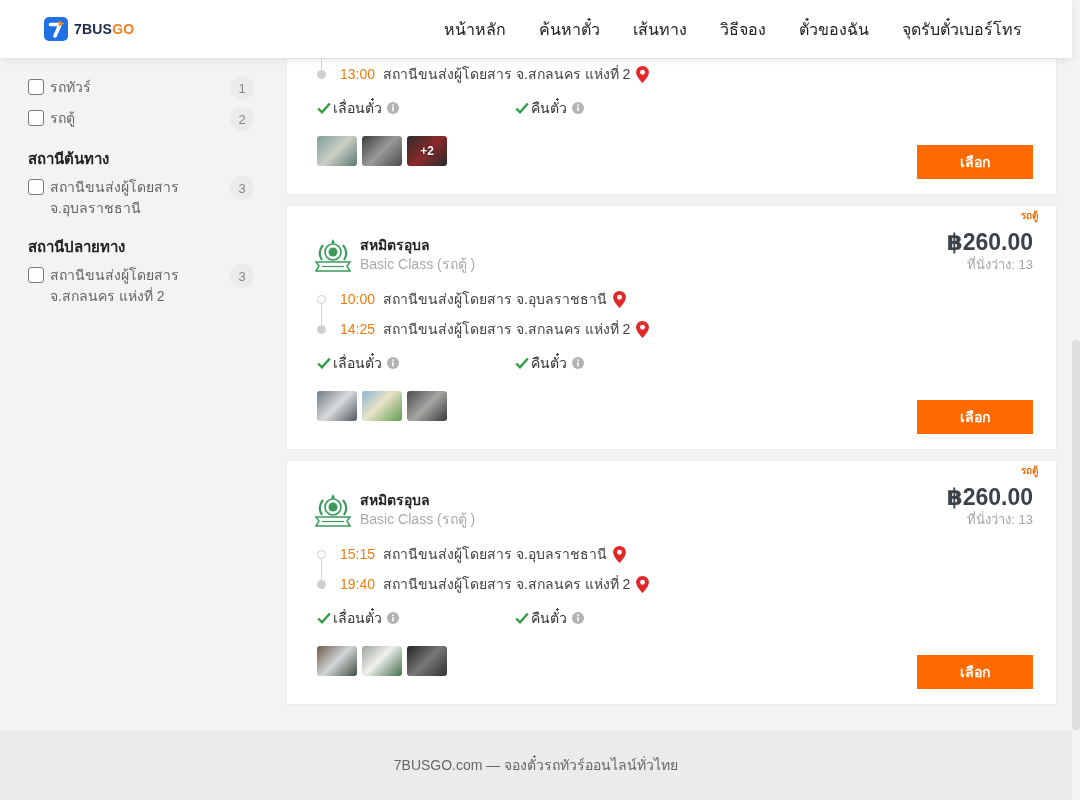  What do you see at coordinates (358, 554) in the screenshot?
I see `stop-time: 15:15` at bounding box center [358, 554].